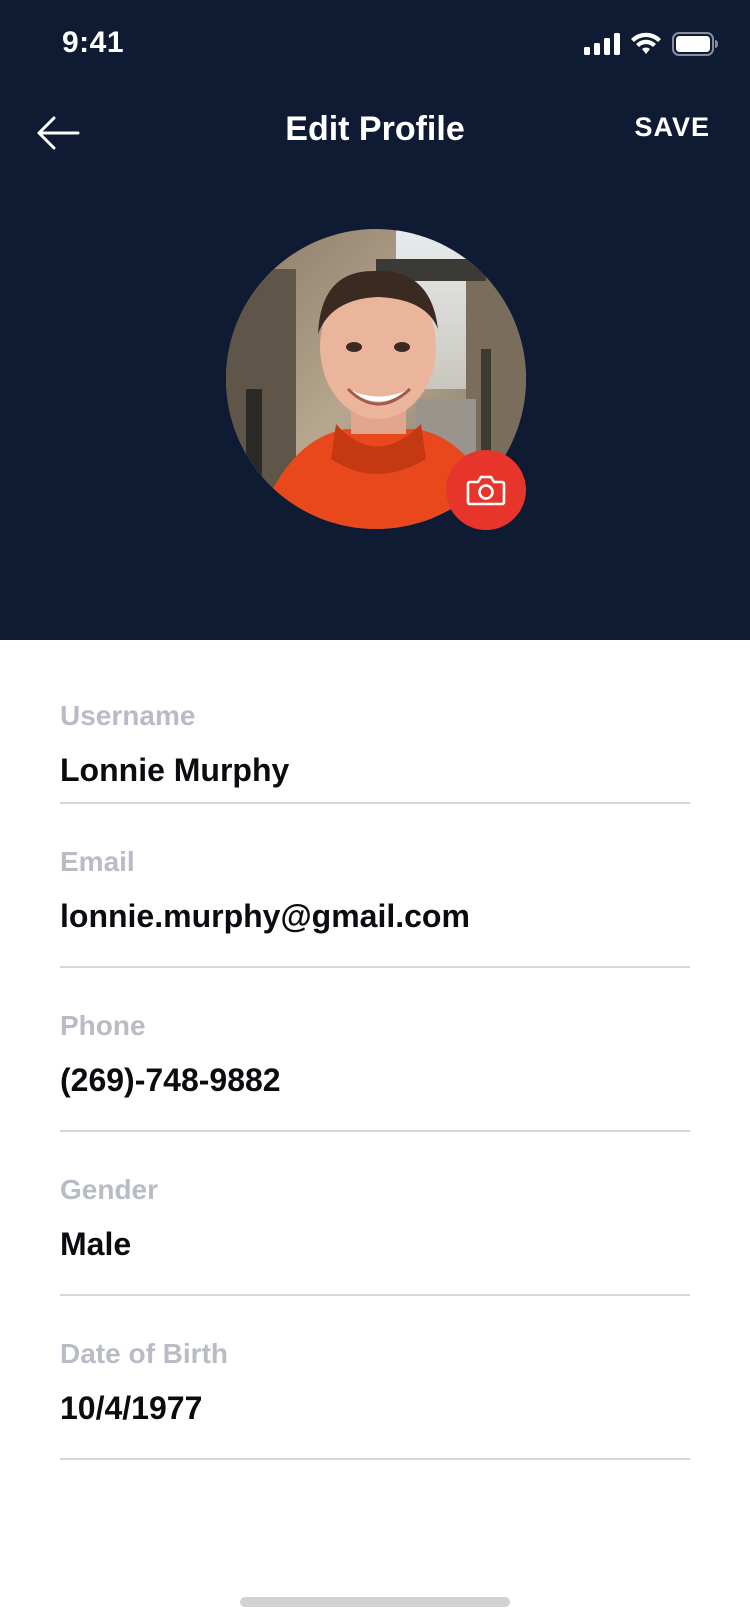 The width and height of the screenshot is (750, 1624). I want to click on cellular-signal-icon, so click(602, 44).